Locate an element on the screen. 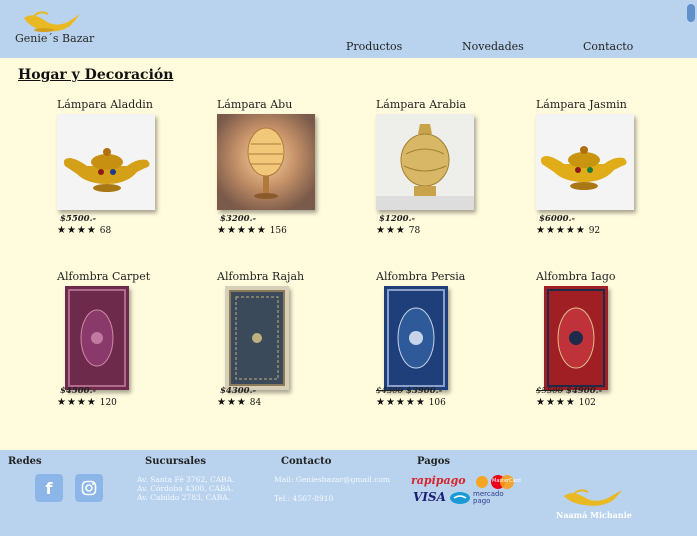  product-card: Lámpara Abu $3200.- ★★★★★ 156 is located at coordinates (287, 173).